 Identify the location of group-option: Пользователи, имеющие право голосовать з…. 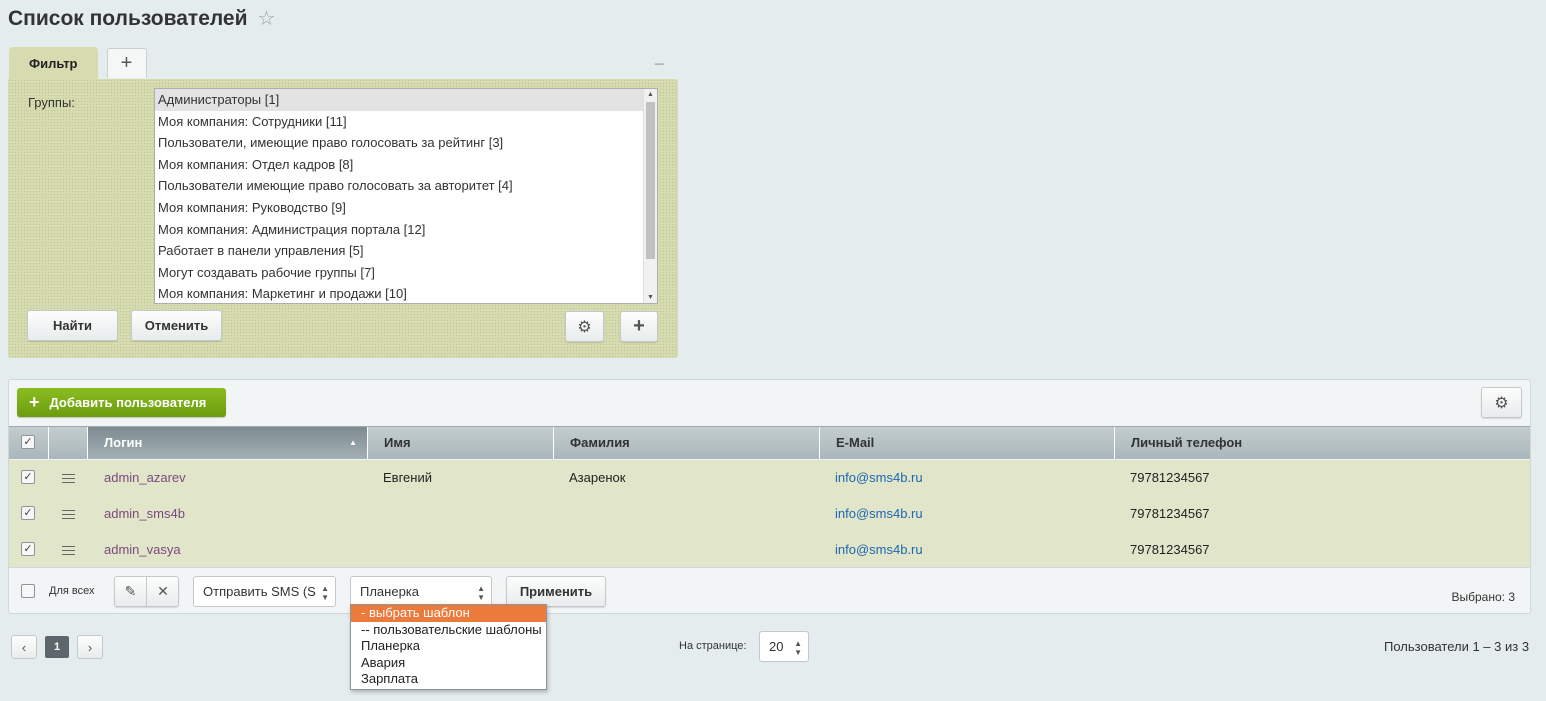
(406, 143).